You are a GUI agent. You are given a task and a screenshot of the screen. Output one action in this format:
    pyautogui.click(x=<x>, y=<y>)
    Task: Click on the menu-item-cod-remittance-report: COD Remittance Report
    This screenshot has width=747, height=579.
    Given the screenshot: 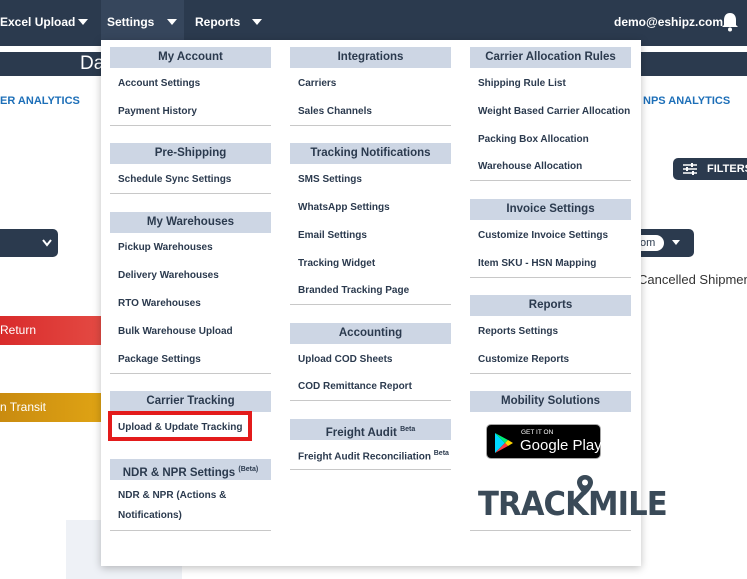 What is the action you would take?
    pyautogui.click(x=355, y=386)
    